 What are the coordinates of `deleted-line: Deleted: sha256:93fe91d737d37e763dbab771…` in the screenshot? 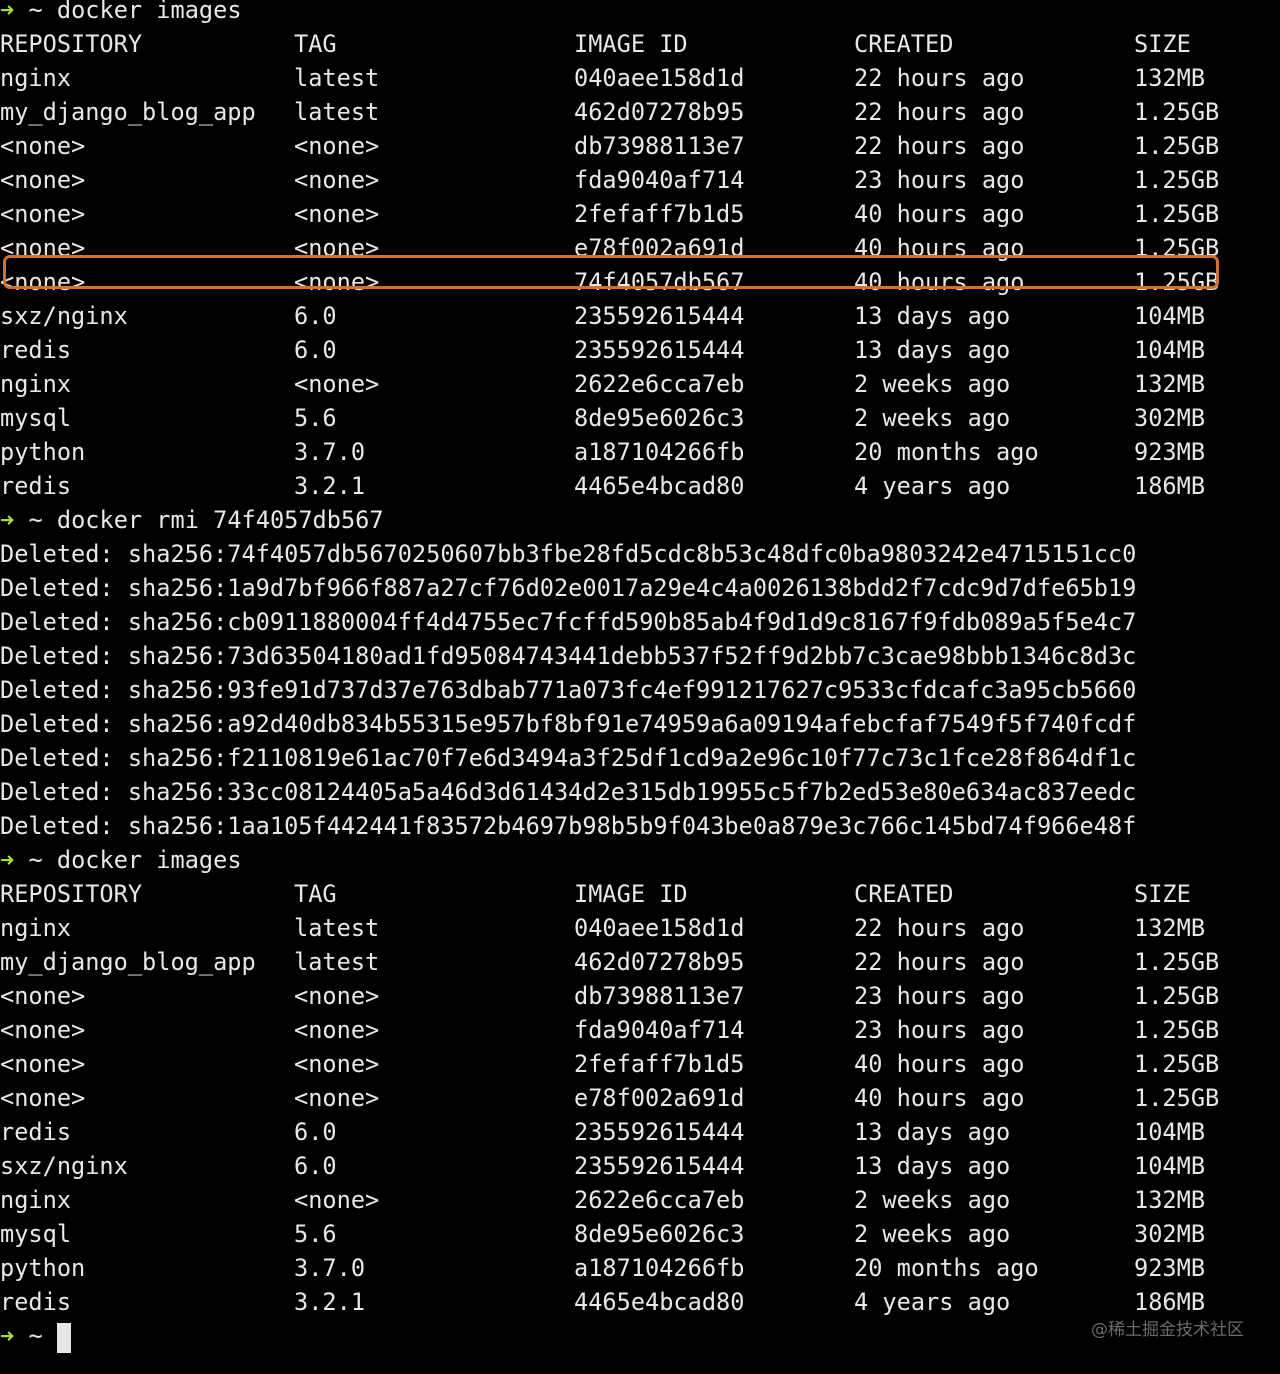 It's located at (568, 690).